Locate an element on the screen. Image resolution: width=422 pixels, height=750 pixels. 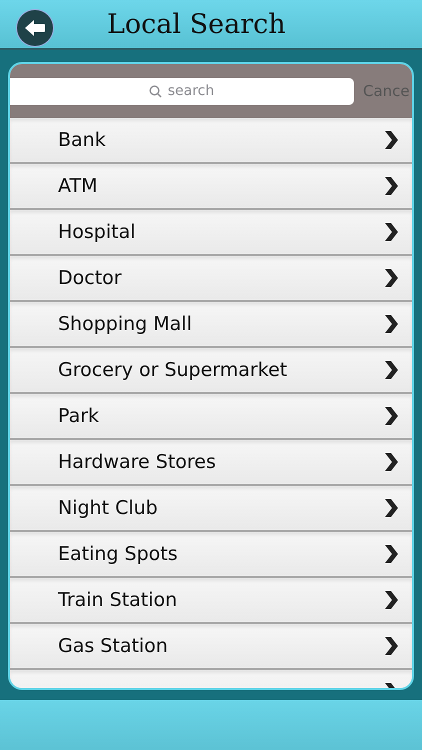
category-label: Shopping Mall is located at coordinates (125, 324).